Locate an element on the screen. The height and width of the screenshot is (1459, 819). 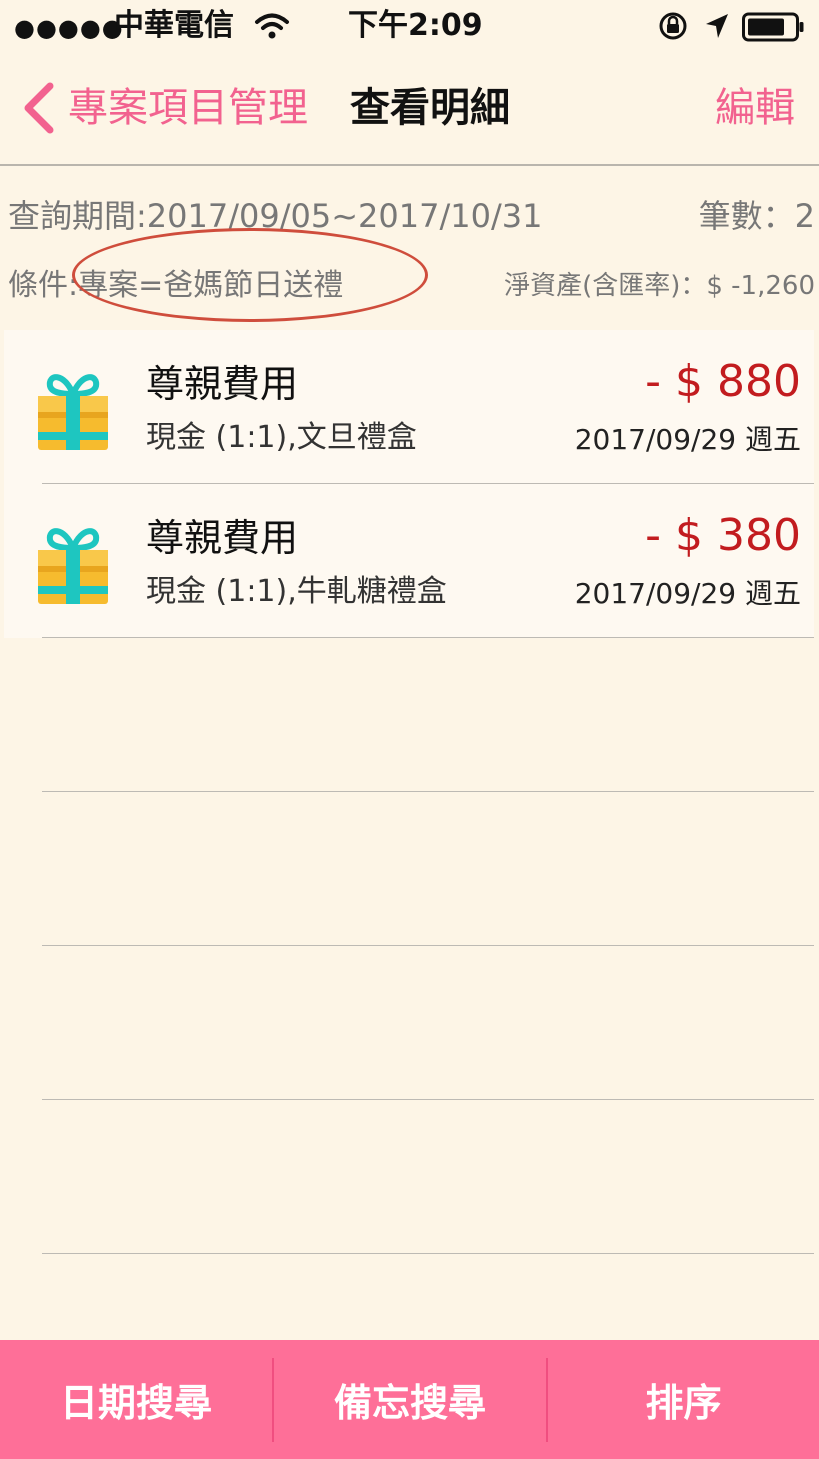
rotation-lock-icon is located at coordinates (673, 26).